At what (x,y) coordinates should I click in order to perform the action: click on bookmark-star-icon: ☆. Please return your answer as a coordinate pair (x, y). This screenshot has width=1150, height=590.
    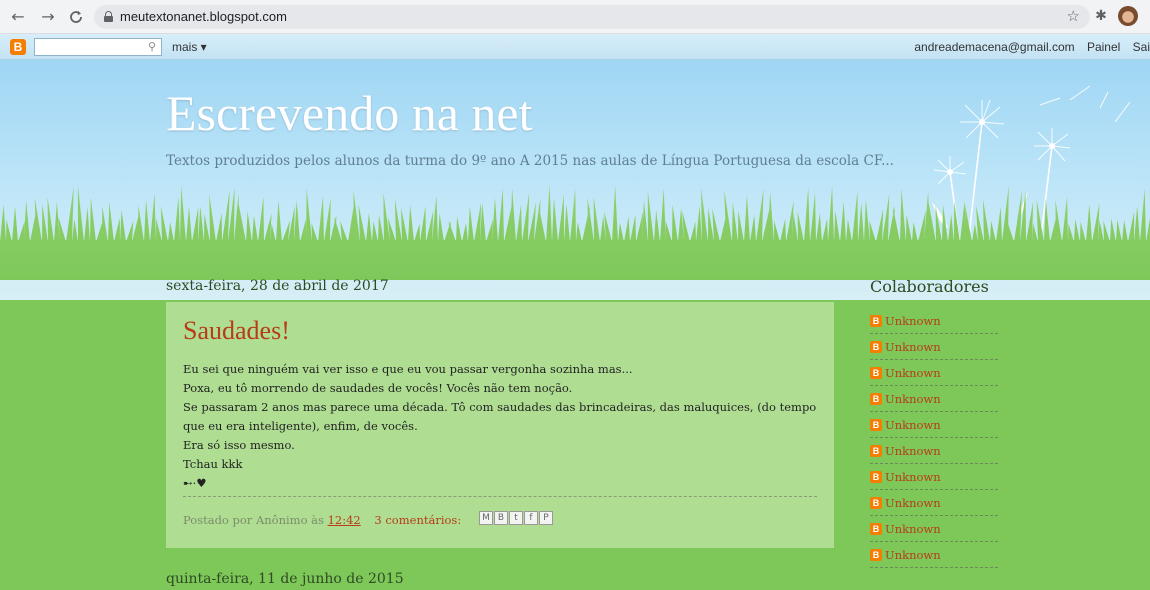
    Looking at the image, I should click on (1073, 16).